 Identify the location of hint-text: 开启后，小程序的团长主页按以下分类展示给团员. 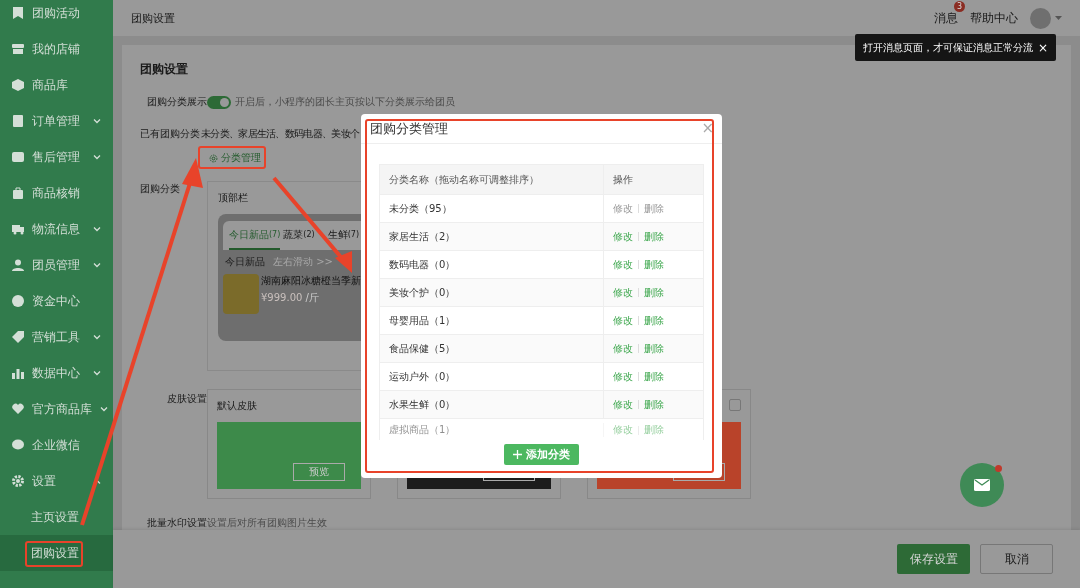
(345, 102).